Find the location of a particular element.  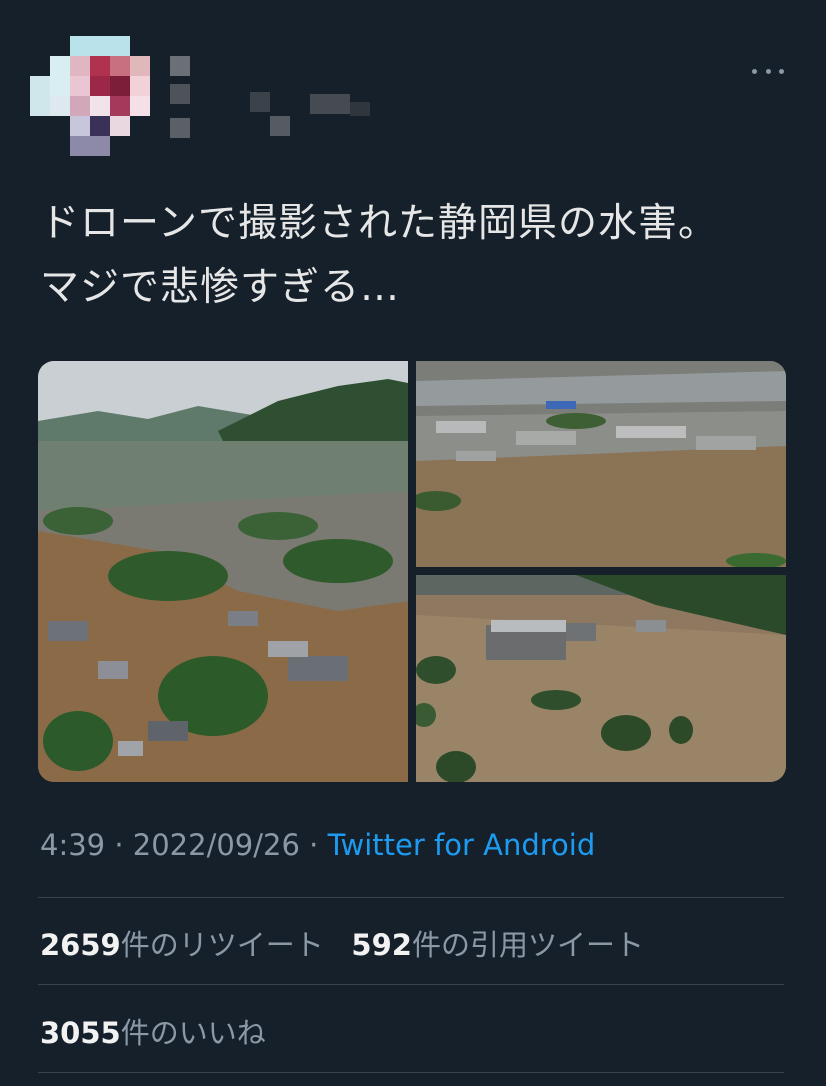

retweets-link: 2659件のリツイート is located at coordinates (182, 945).